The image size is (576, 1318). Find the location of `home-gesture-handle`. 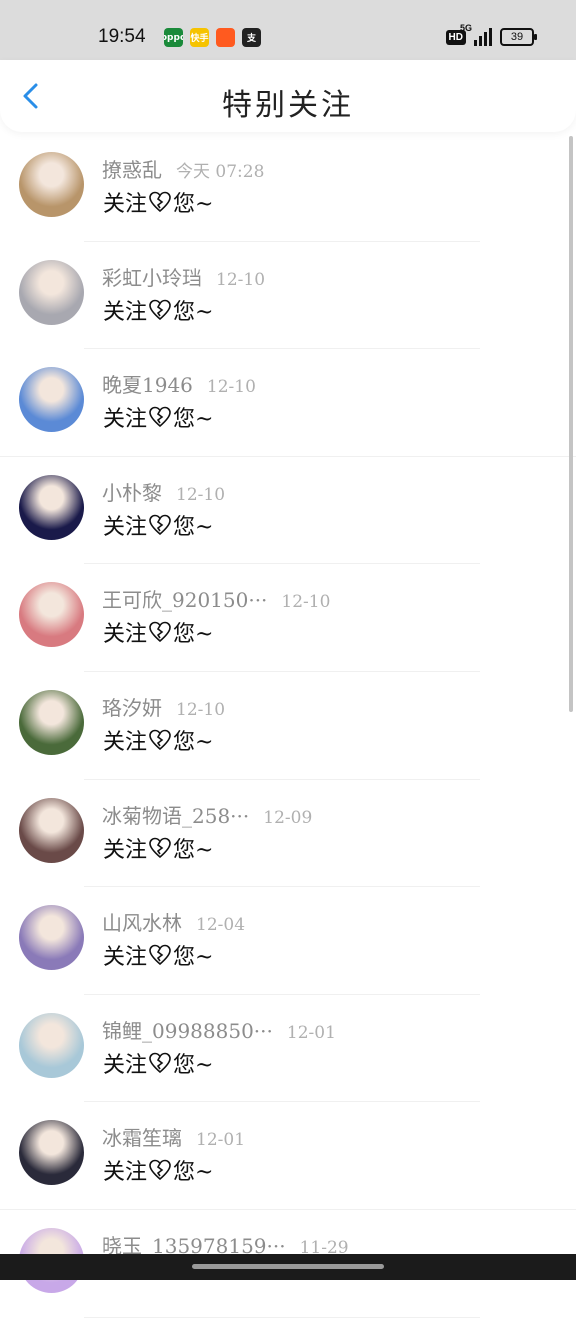

home-gesture-handle is located at coordinates (288, 1266).